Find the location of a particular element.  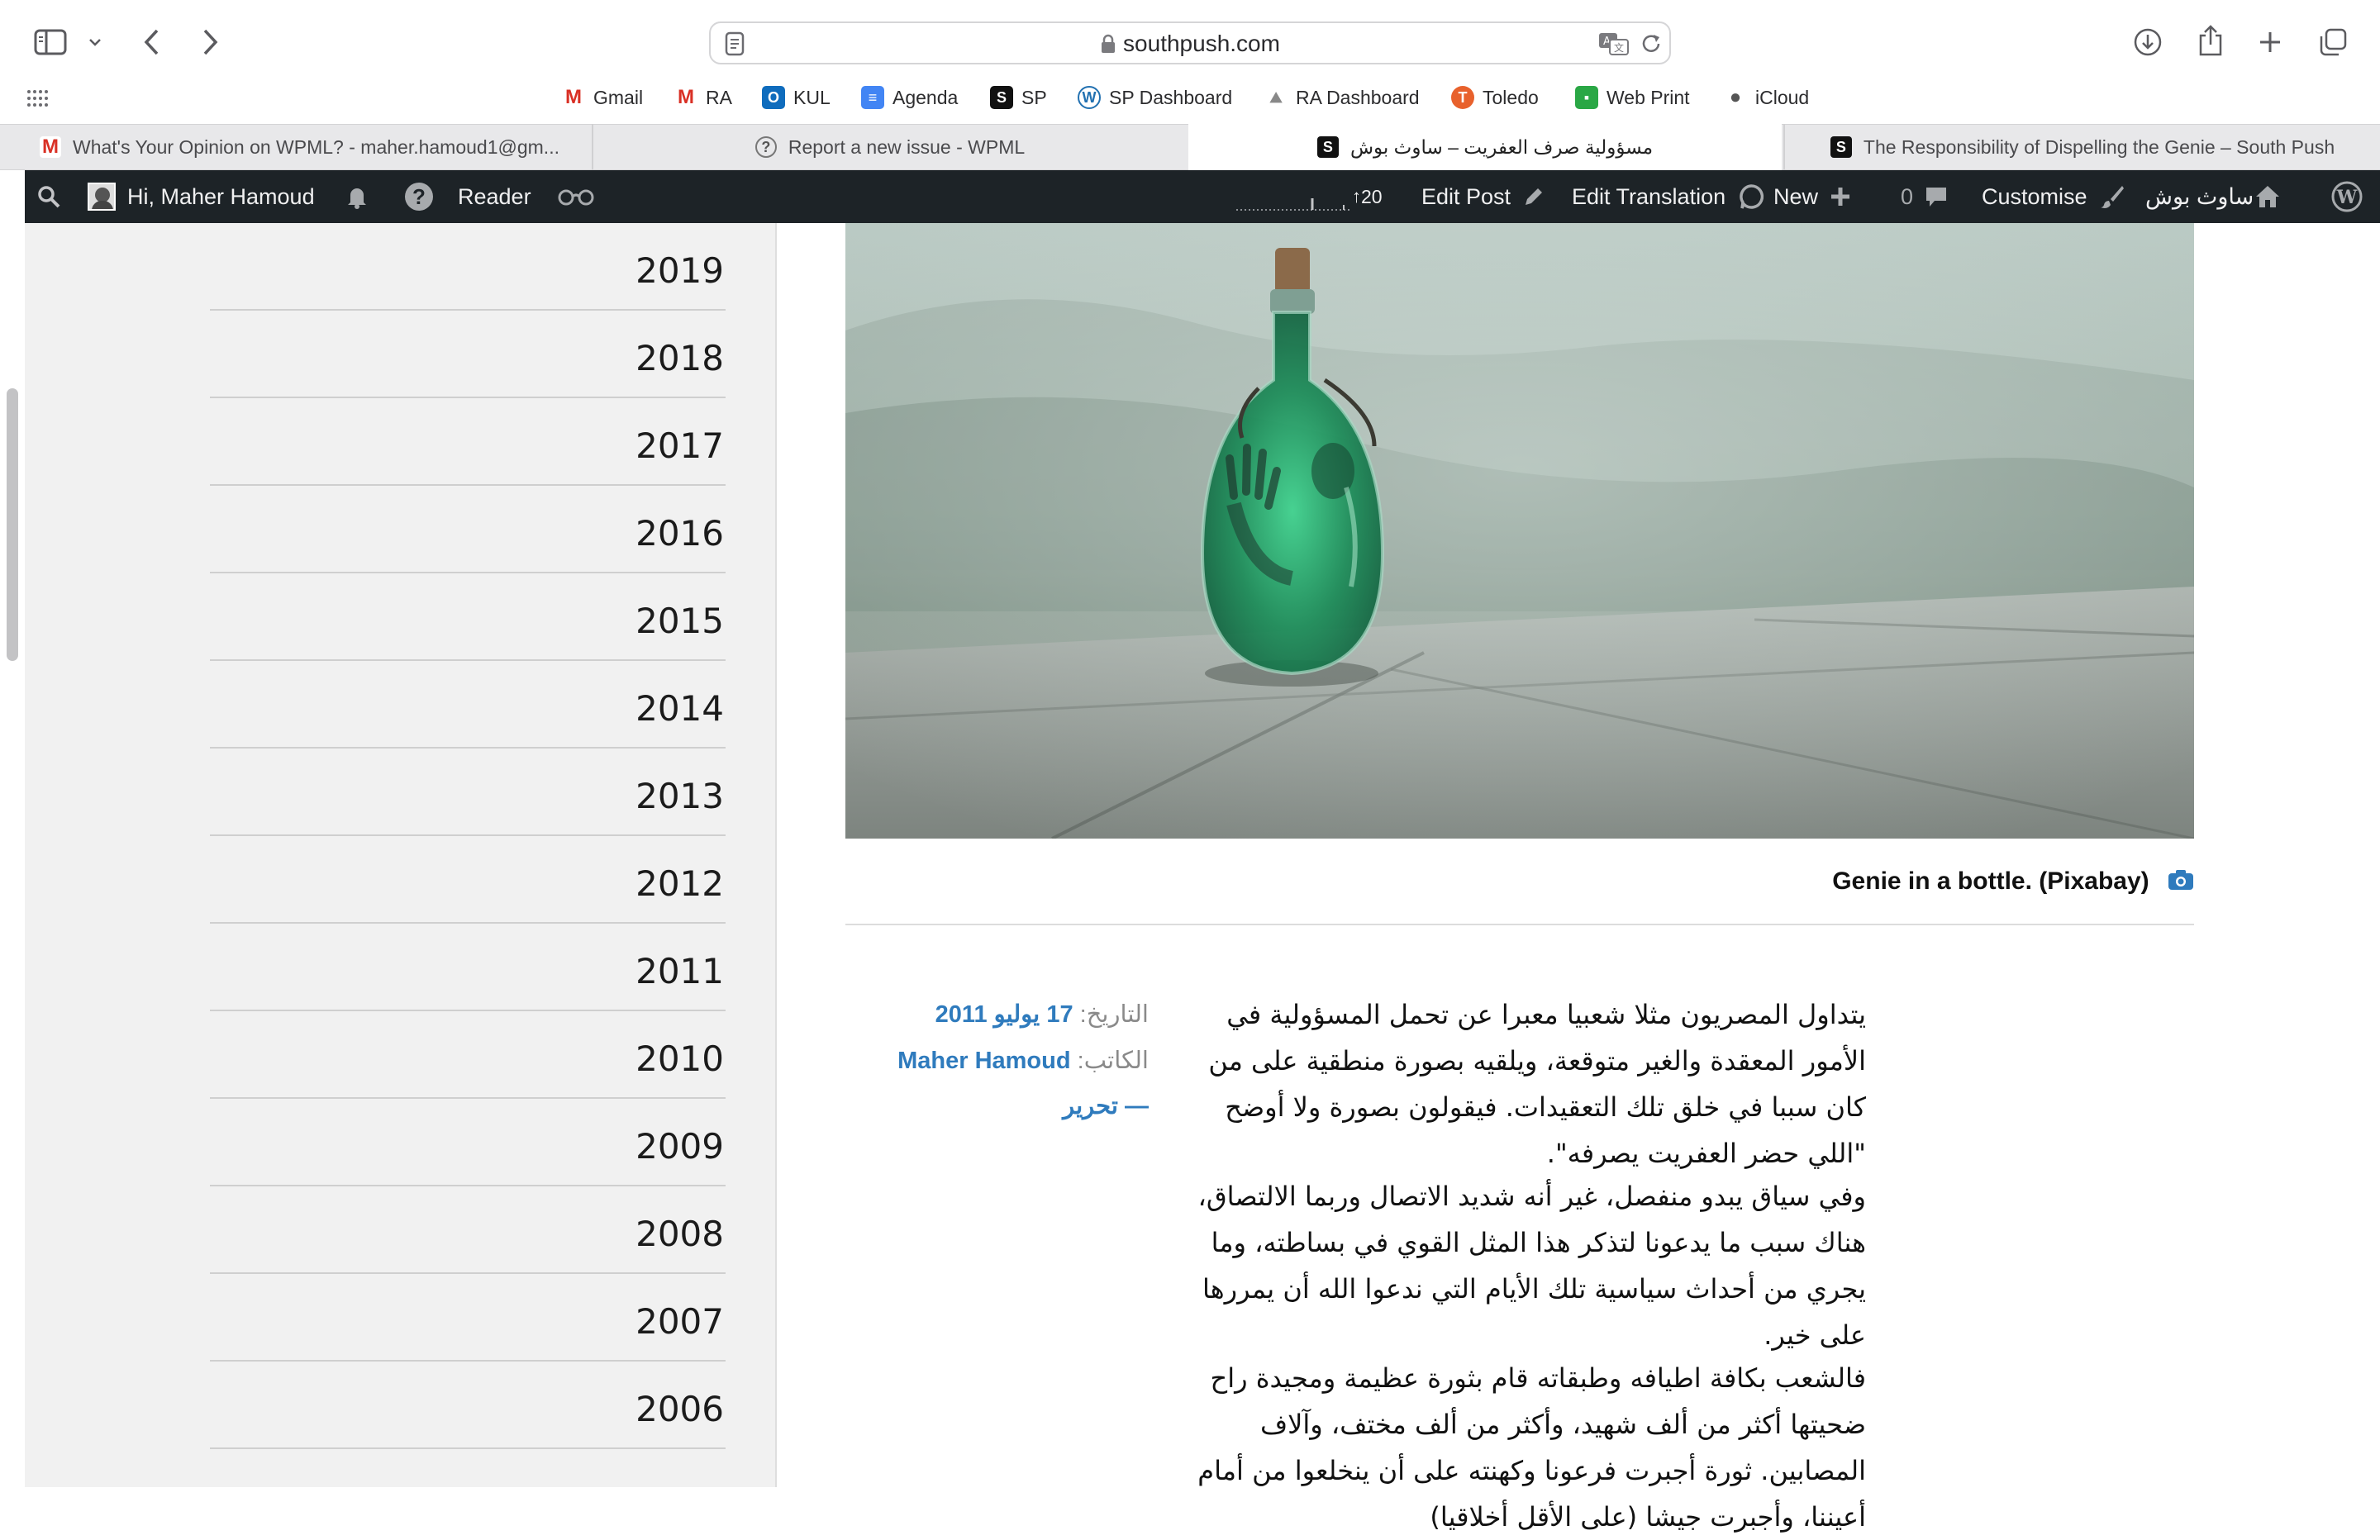

tab-overview-button is located at coordinates (2333, 42).